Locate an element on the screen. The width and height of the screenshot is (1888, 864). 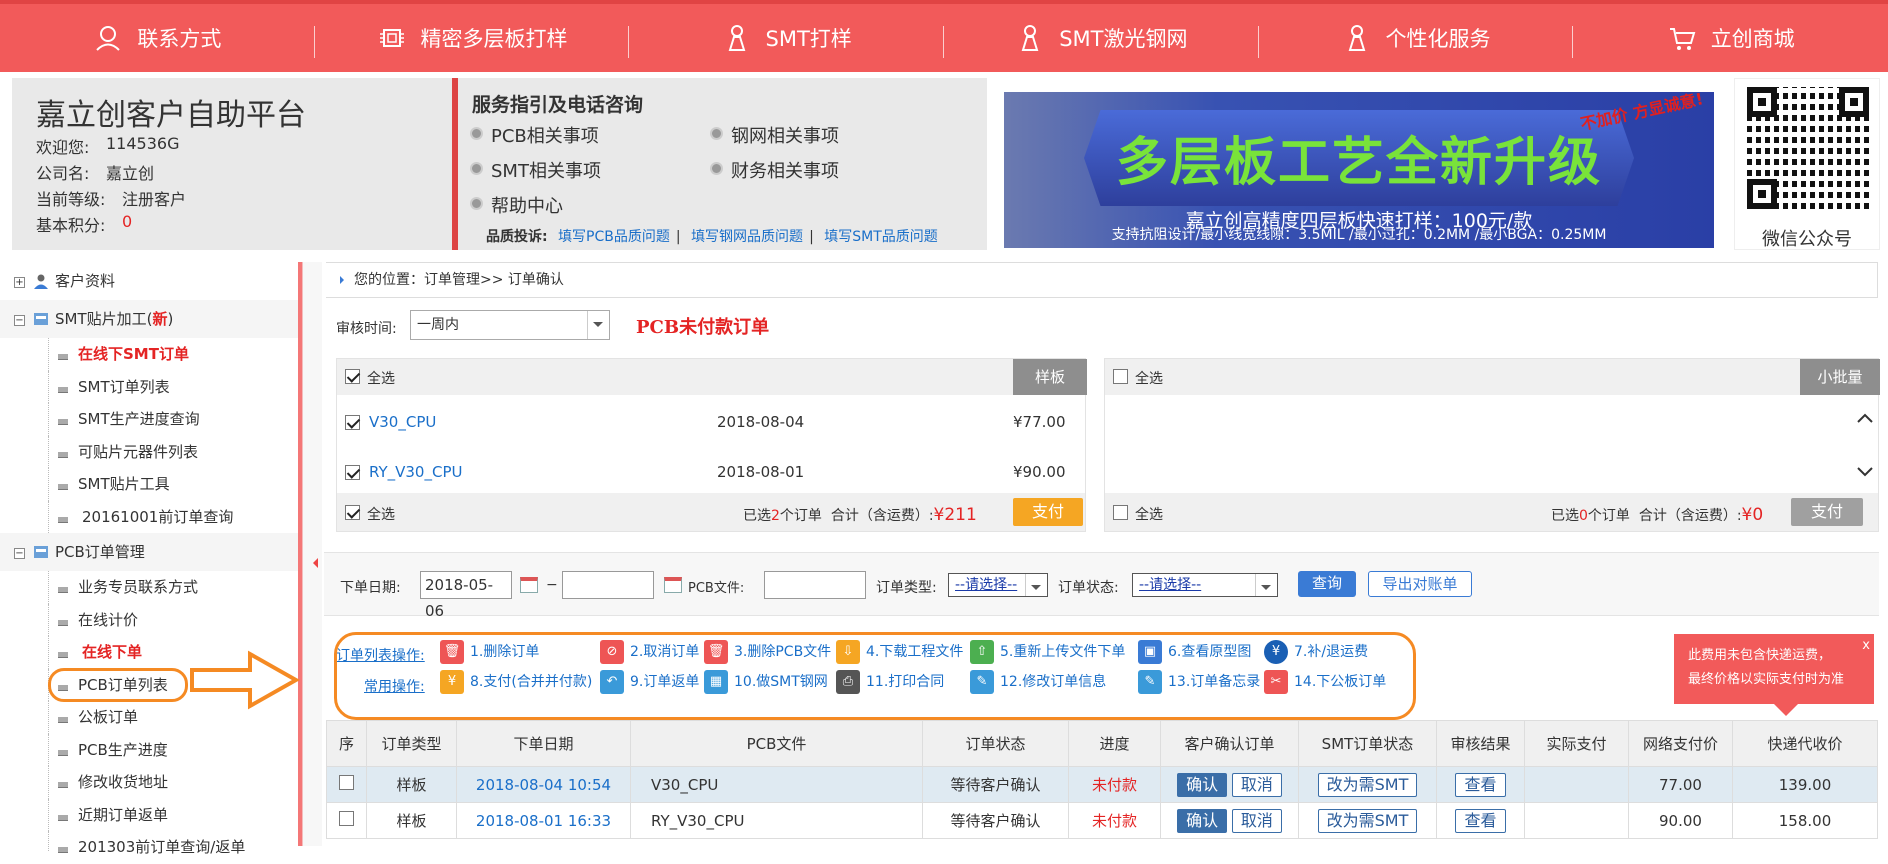
audit-time-select: 一周内 is located at coordinates (510, 325).